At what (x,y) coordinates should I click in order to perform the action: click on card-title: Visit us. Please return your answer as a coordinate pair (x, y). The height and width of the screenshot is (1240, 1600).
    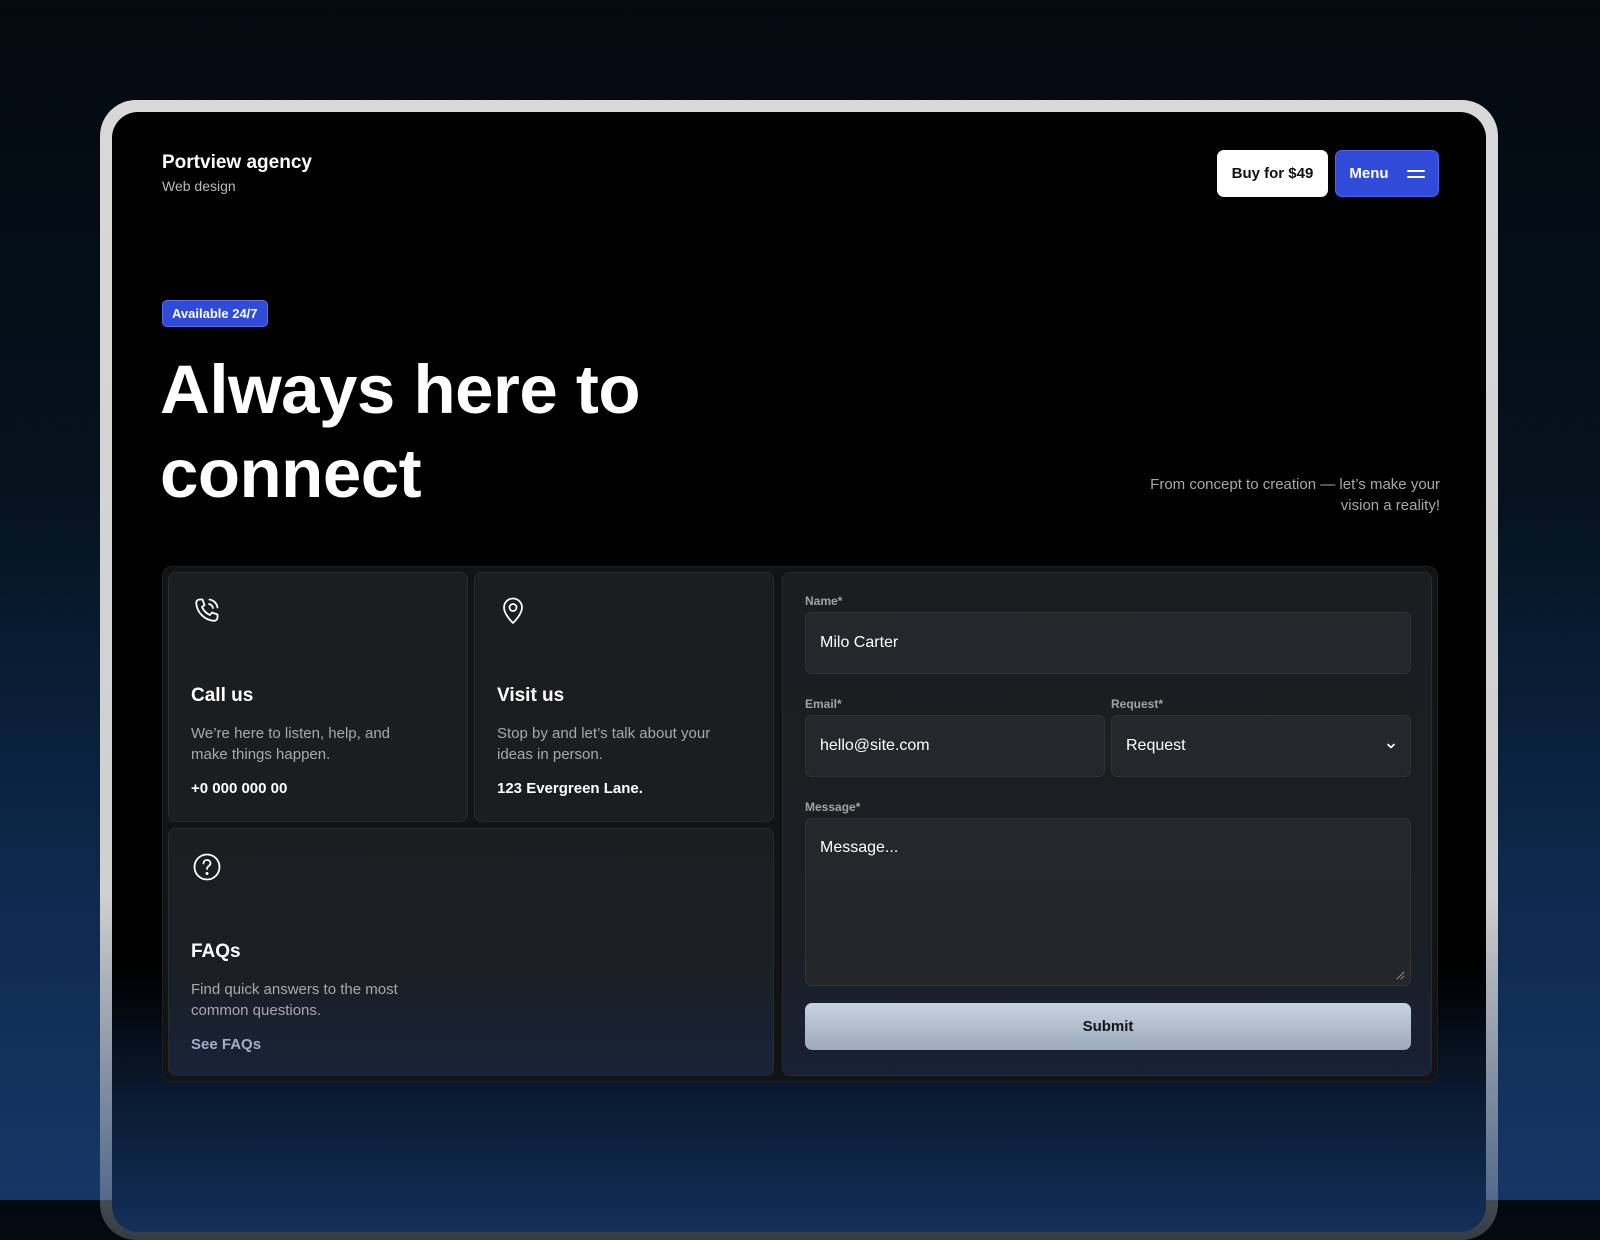
    Looking at the image, I should click on (531, 695).